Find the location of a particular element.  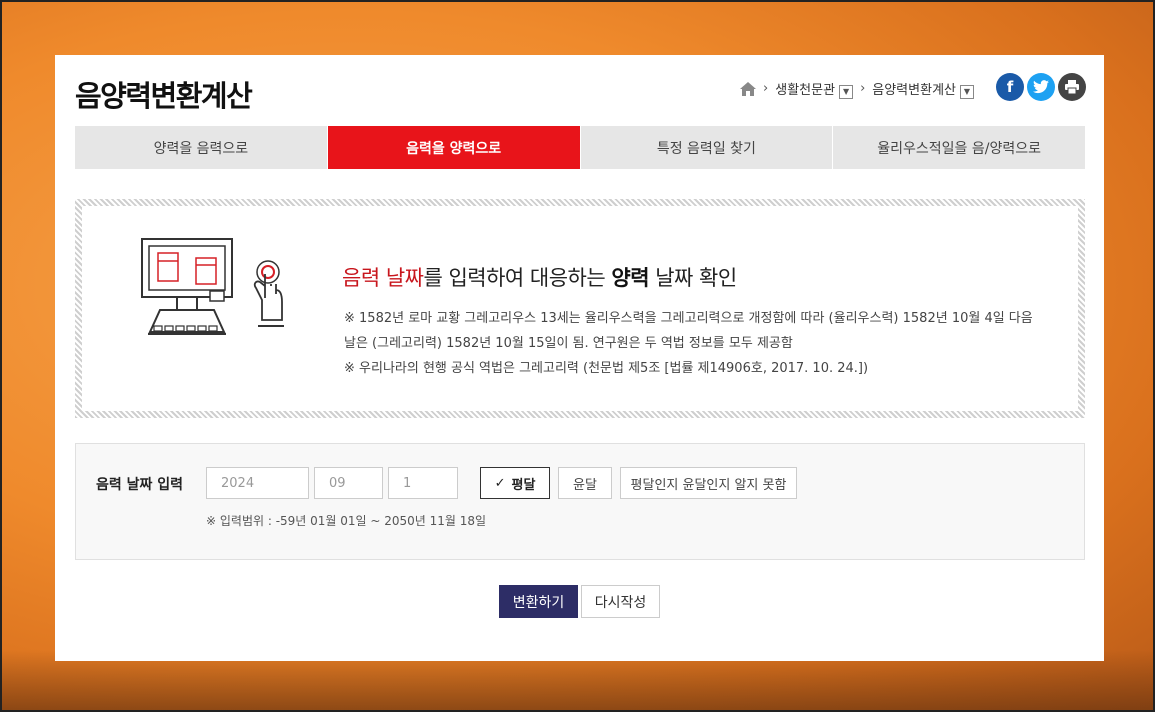

tab-solar-to-lunar: 양력을 음력으로 is located at coordinates (201, 147).